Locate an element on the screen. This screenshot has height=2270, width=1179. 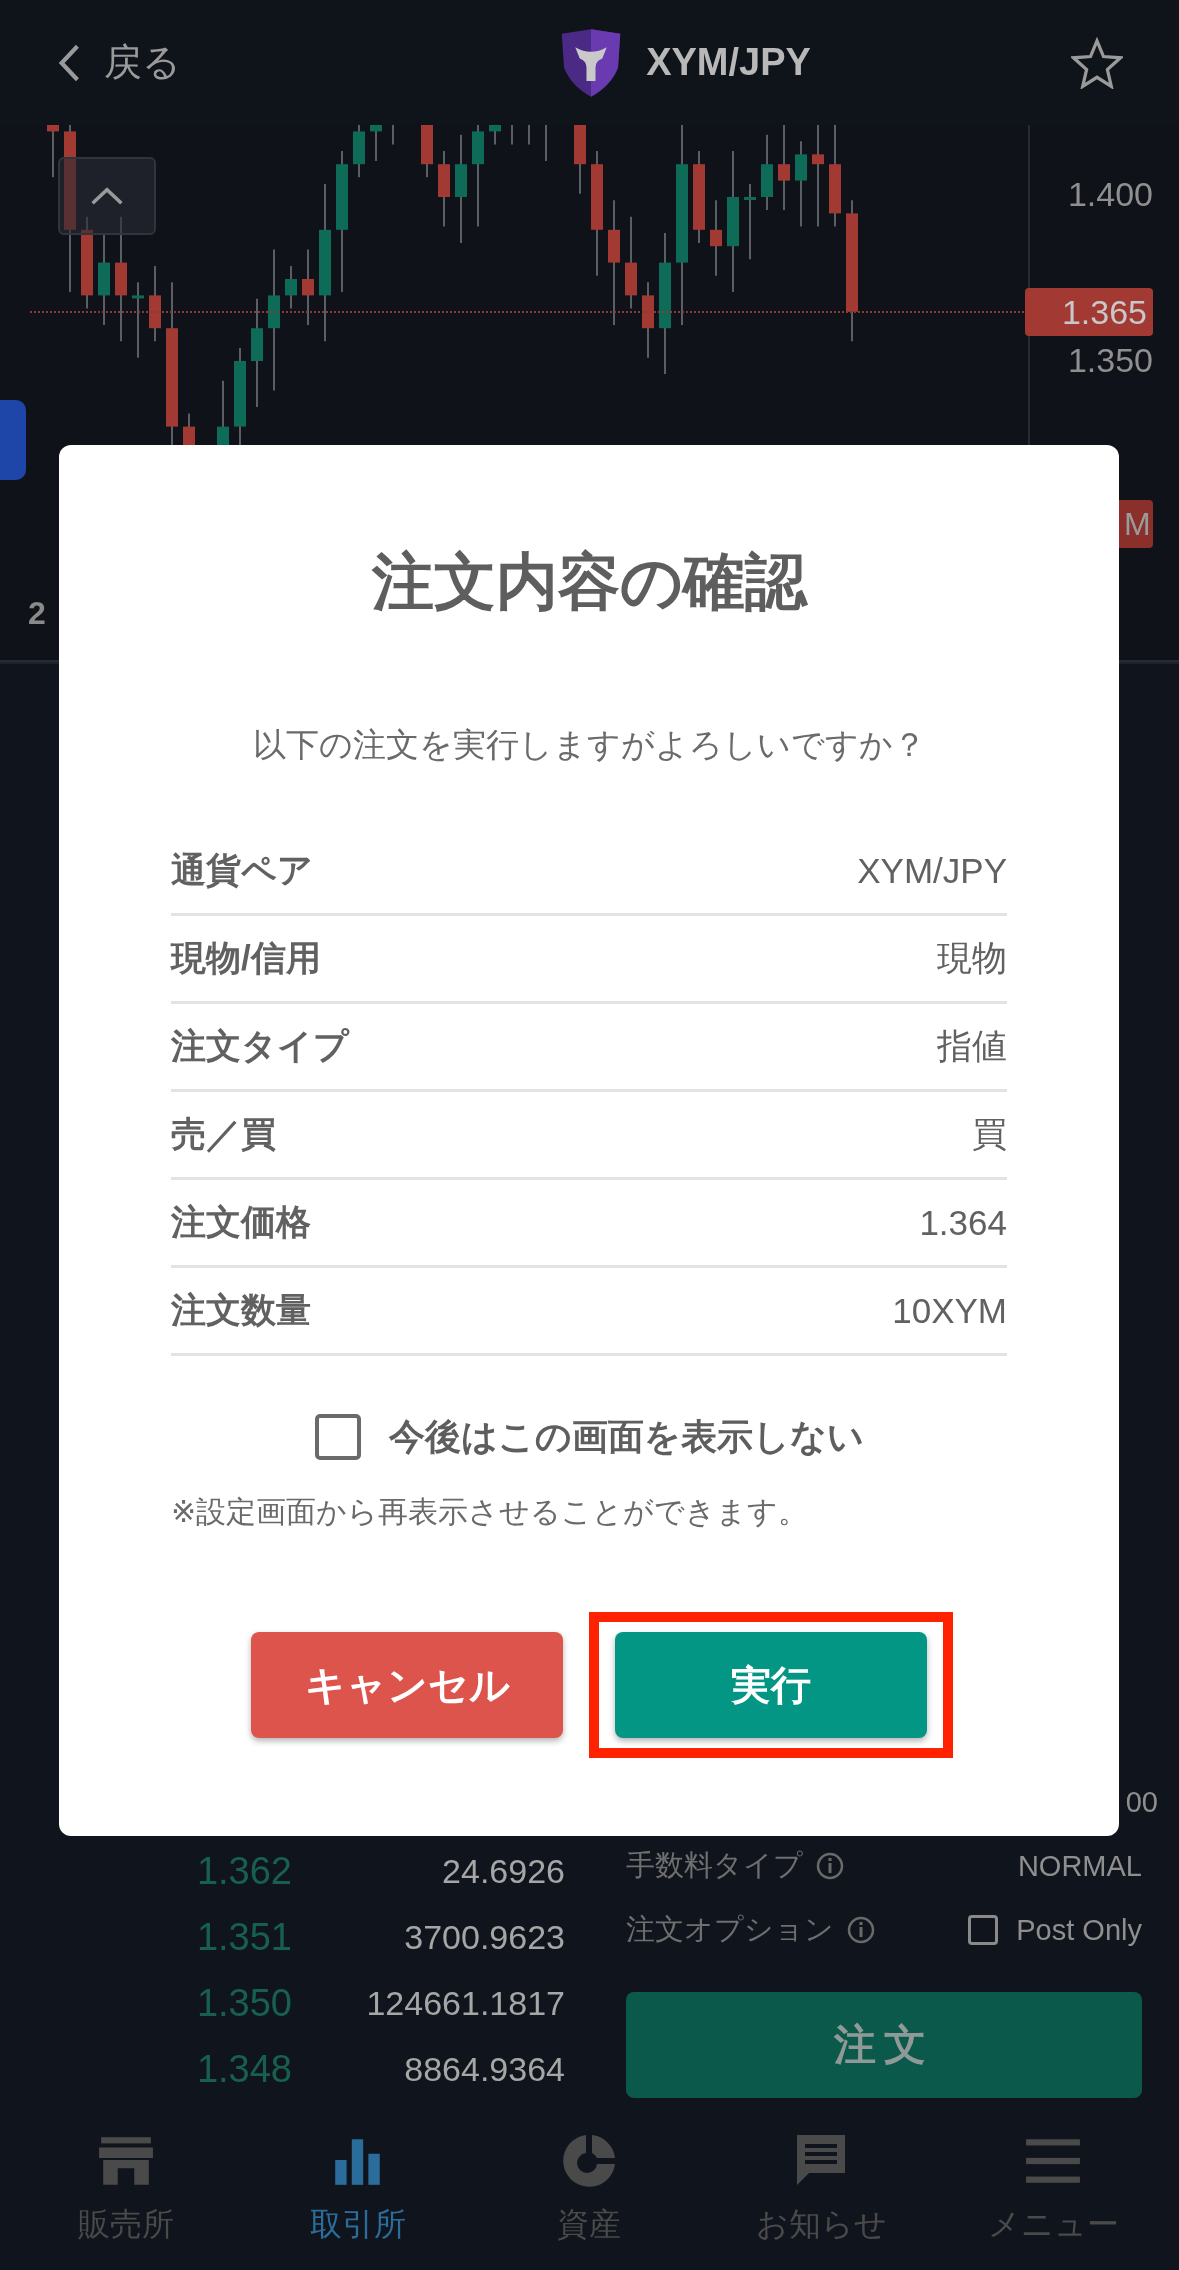
detail-label: 注文数量 is located at coordinates (241, 1310).